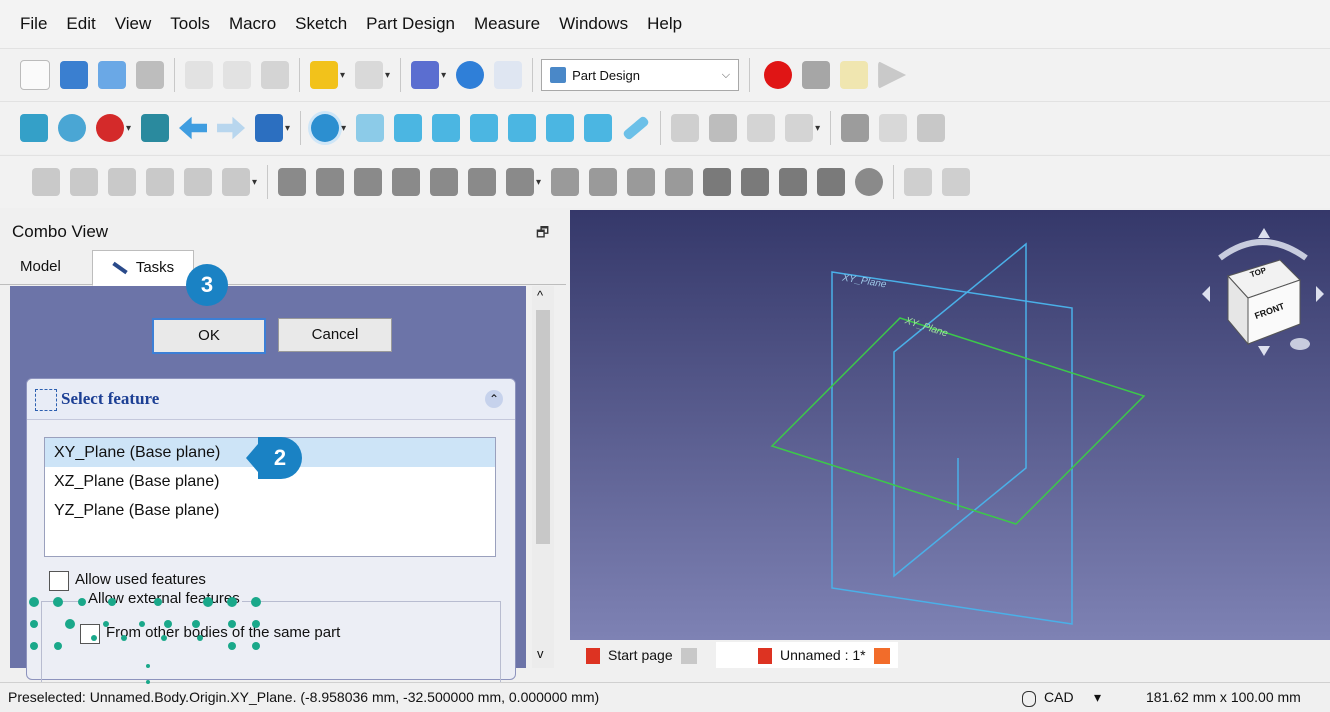 The height and width of the screenshot is (712, 1330). I want to click on measure-distance-icon, so click(636, 128).